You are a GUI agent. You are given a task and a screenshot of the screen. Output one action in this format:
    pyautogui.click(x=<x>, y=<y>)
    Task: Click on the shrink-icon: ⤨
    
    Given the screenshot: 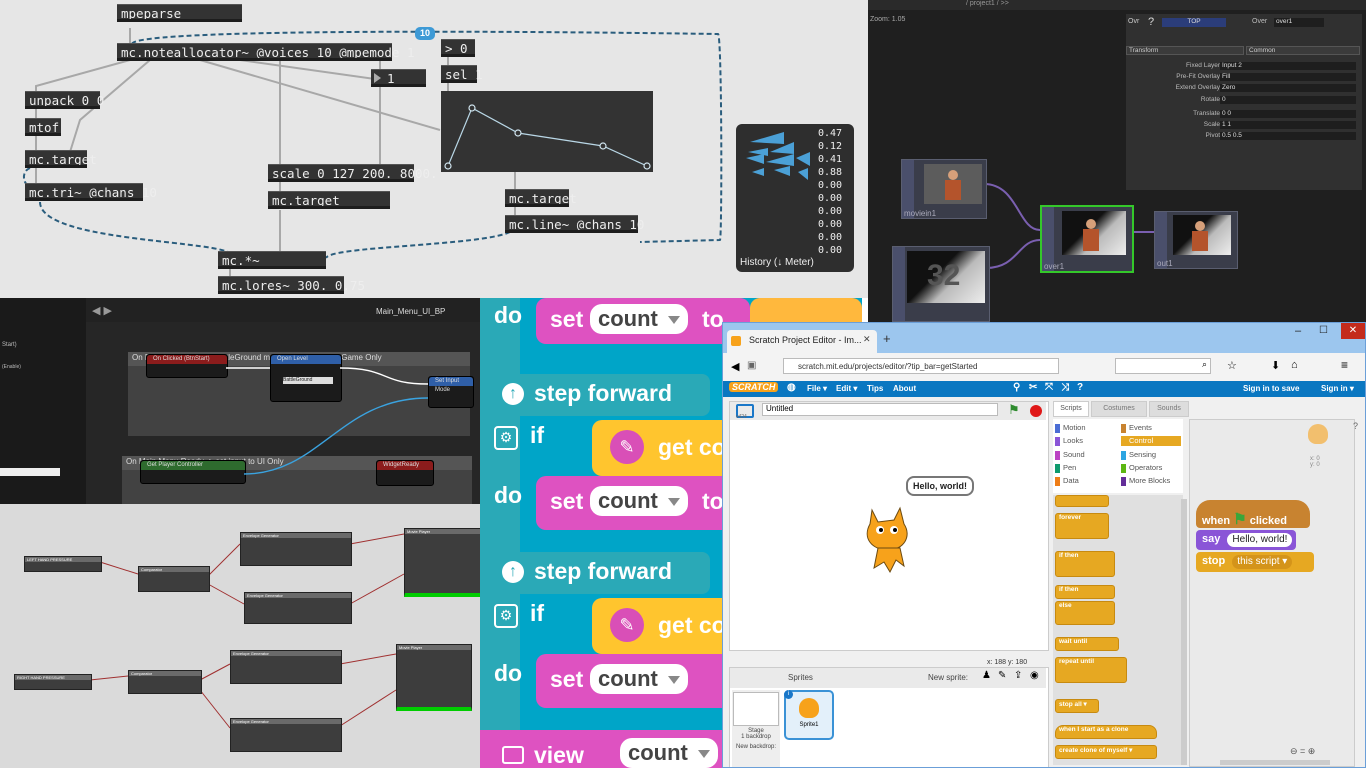 What is the action you would take?
    pyautogui.click(x=1065, y=387)
    